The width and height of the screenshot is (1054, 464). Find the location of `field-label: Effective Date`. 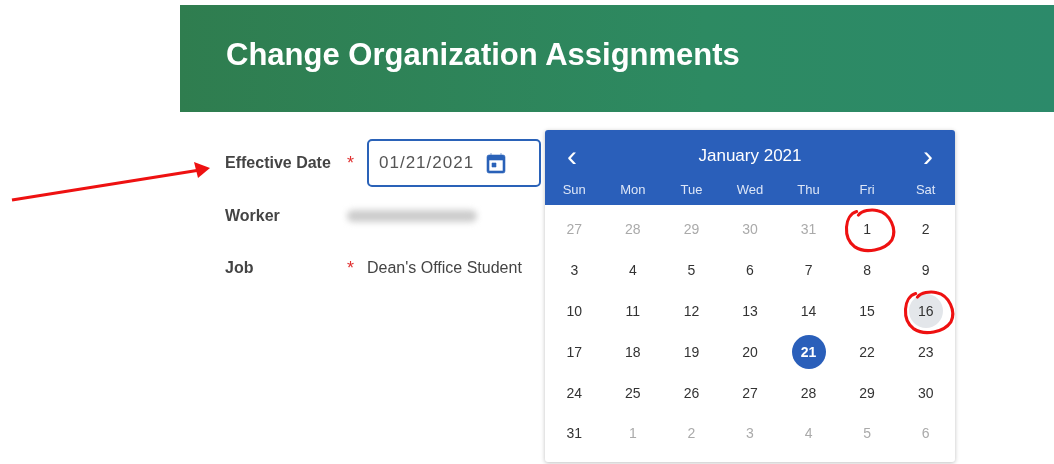

field-label: Effective Date is located at coordinates (278, 163).